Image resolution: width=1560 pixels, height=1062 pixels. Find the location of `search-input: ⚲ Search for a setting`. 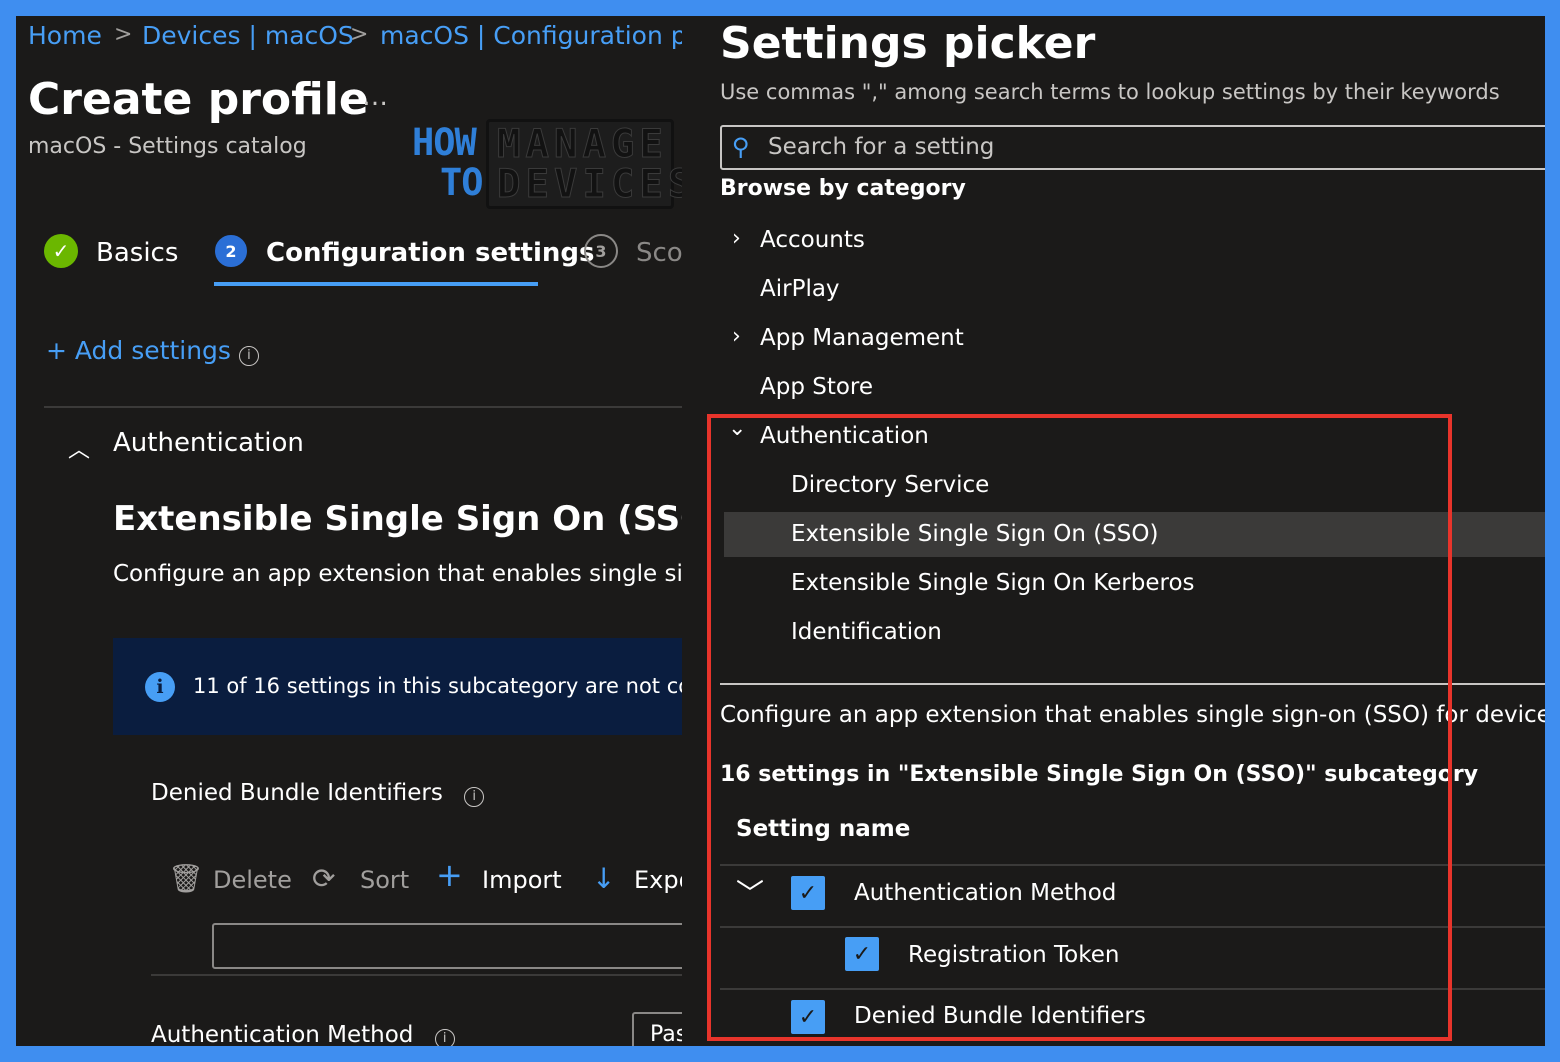

search-input: ⚲ Search for a setting is located at coordinates (1132, 147).